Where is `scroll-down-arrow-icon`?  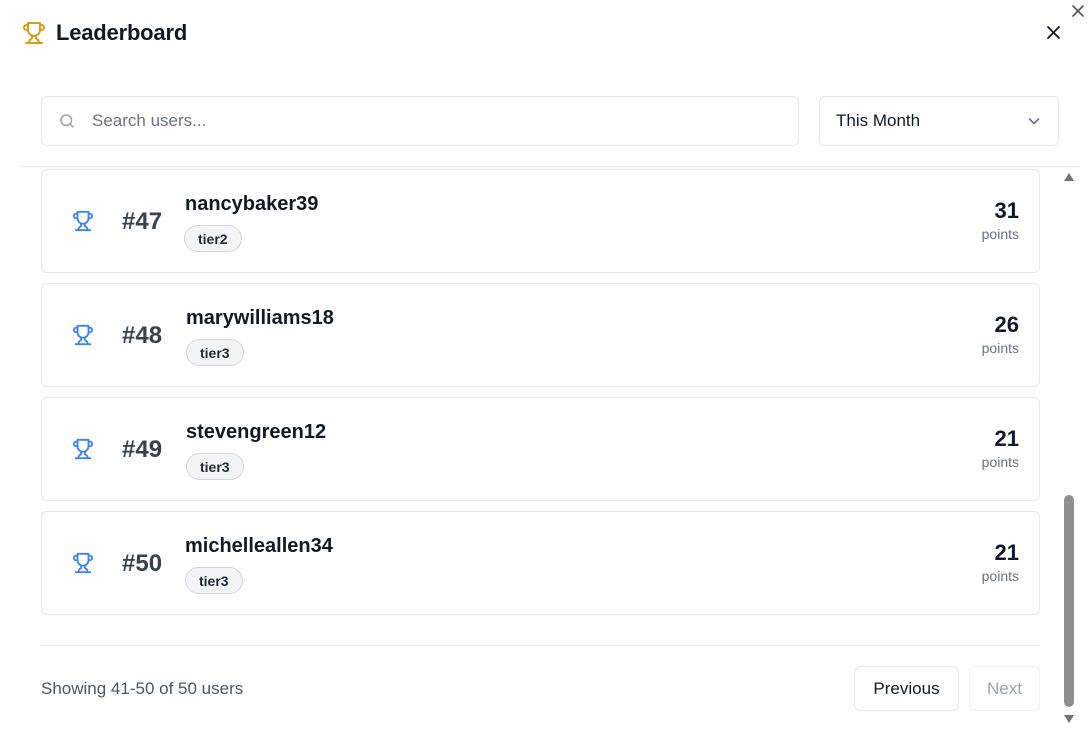 scroll-down-arrow-icon is located at coordinates (1069, 719).